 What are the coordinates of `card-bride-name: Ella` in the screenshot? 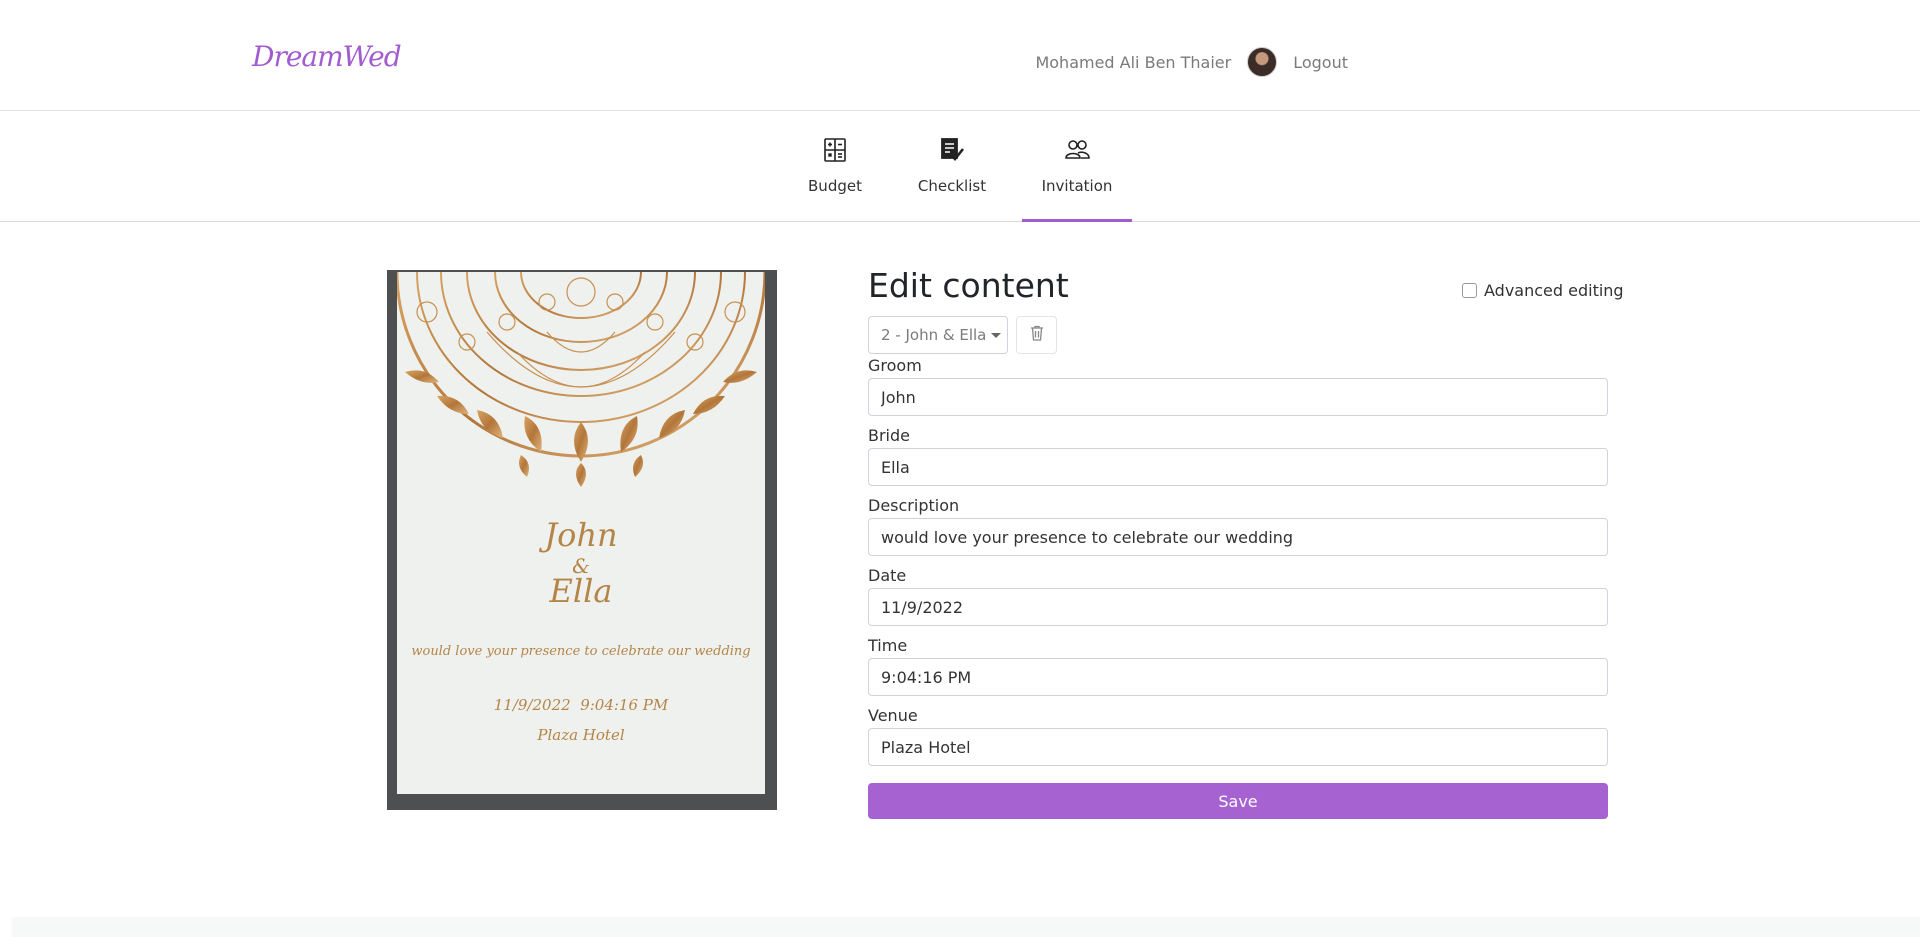 It's located at (581, 591).